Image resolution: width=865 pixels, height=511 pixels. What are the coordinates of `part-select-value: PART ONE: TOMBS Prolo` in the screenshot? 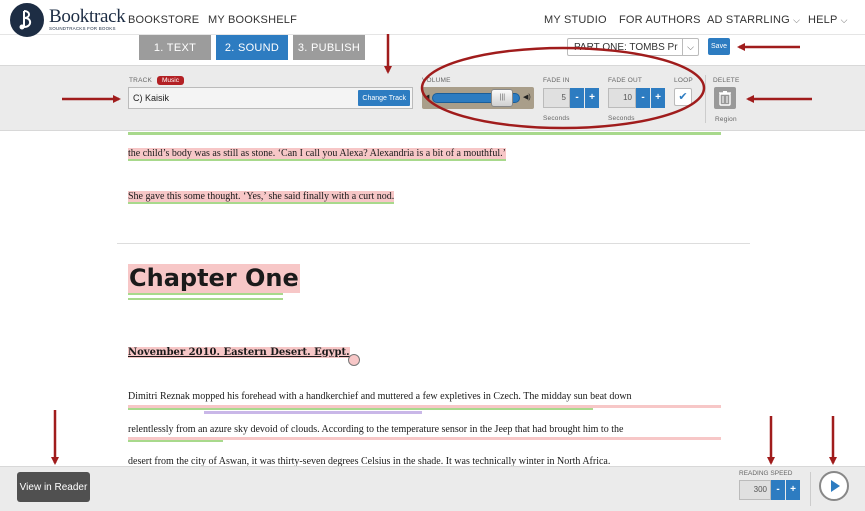 It's located at (626, 47).